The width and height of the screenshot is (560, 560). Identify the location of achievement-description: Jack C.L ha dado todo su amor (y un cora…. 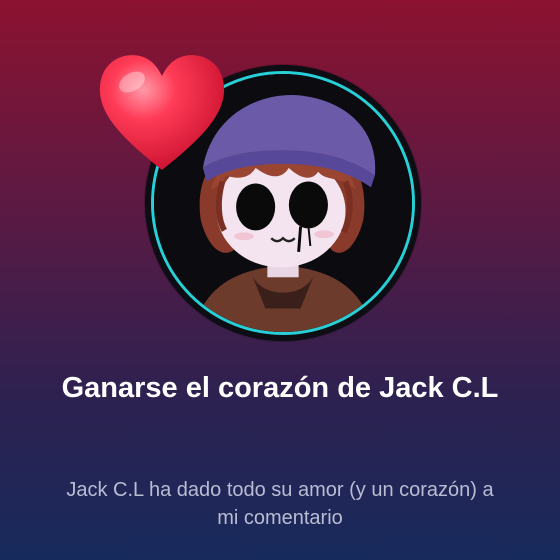
(280, 504).